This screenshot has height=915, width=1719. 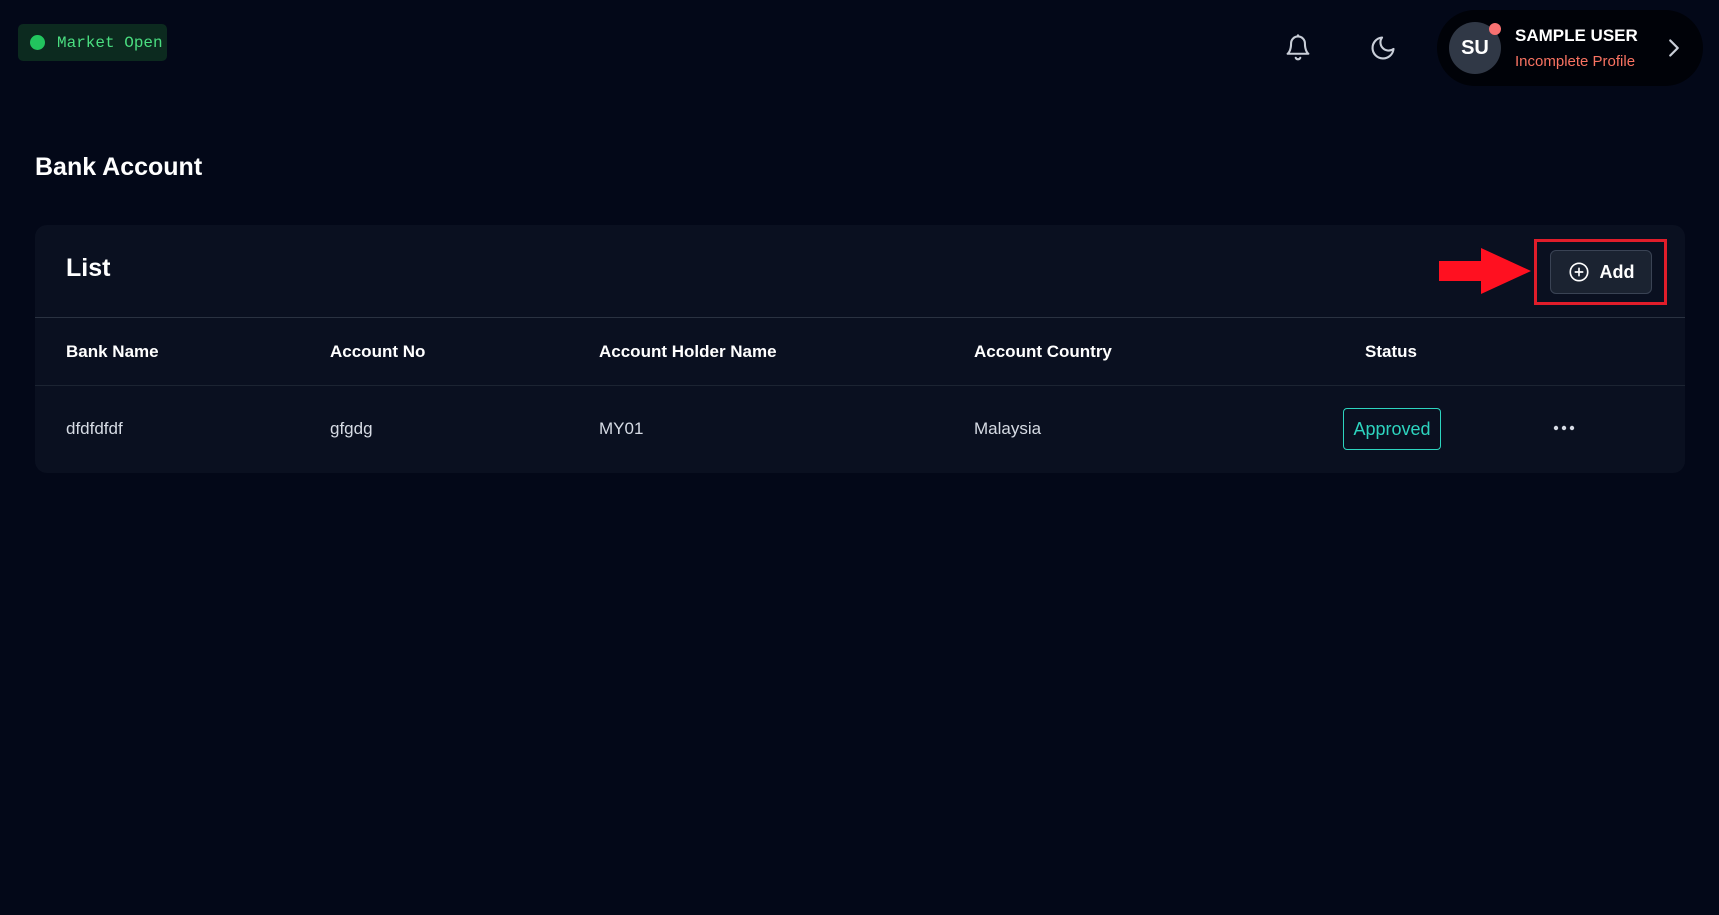 I want to click on market-status-dot, so click(x=37, y=42).